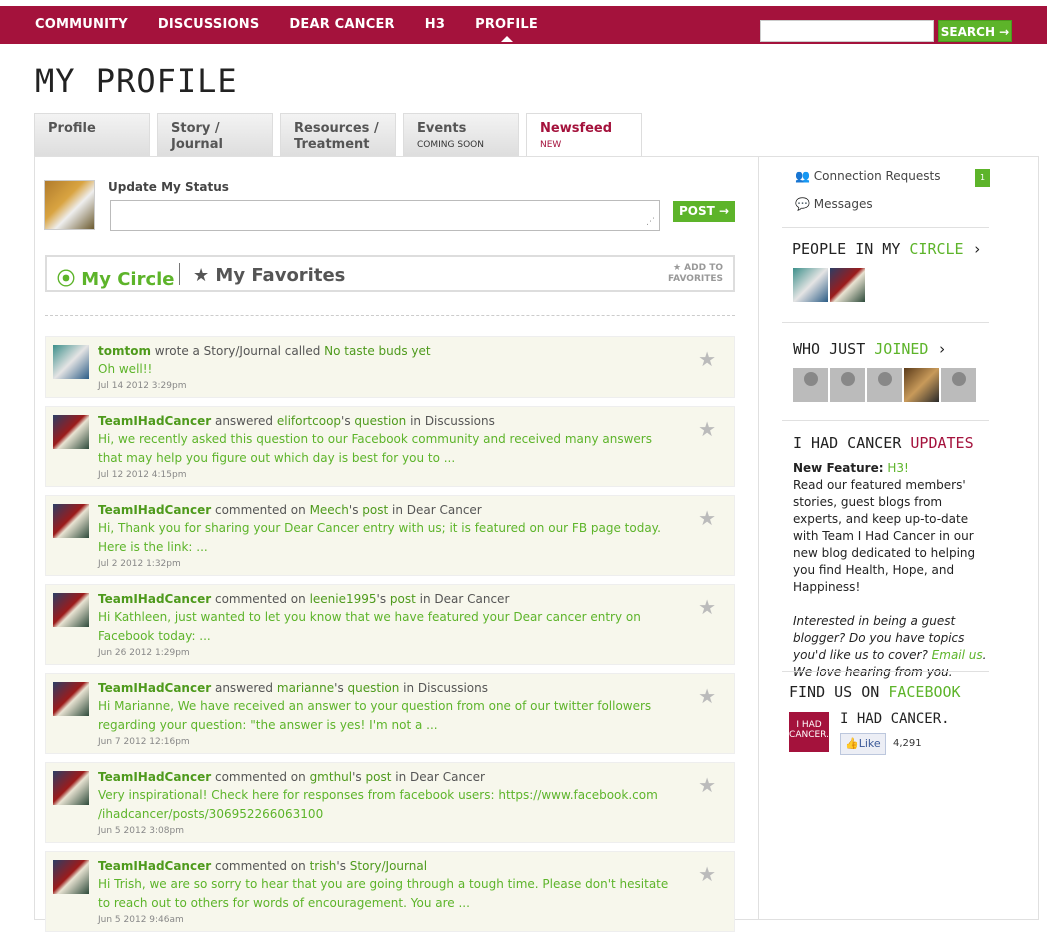  What do you see at coordinates (215, 135) in the screenshot?
I see `tab-story-journal: Story / Journal` at bounding box center [215, 135].